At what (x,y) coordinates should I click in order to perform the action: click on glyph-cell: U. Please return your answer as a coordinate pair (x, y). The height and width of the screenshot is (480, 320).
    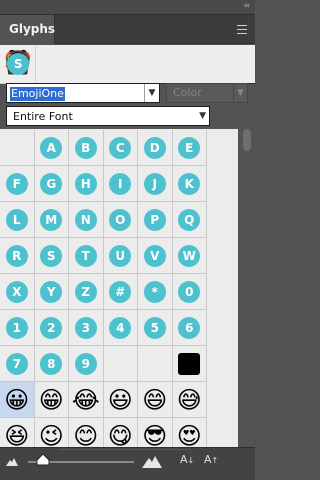
    Looking at the image, I should click on (120, 256).